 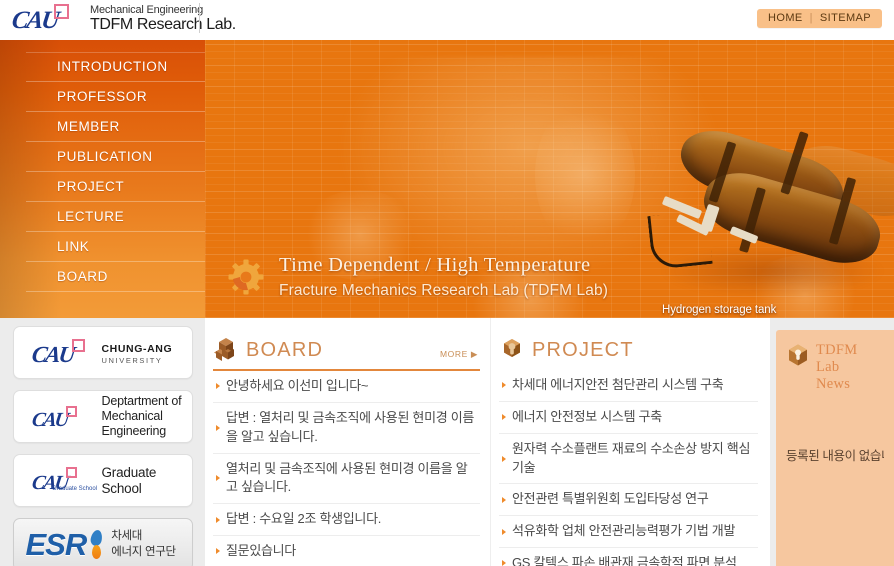 What do you see at coordinates (583, 349) in the screenshot?
I see `project-title: PROJECT` at bounding box center [583, 349].